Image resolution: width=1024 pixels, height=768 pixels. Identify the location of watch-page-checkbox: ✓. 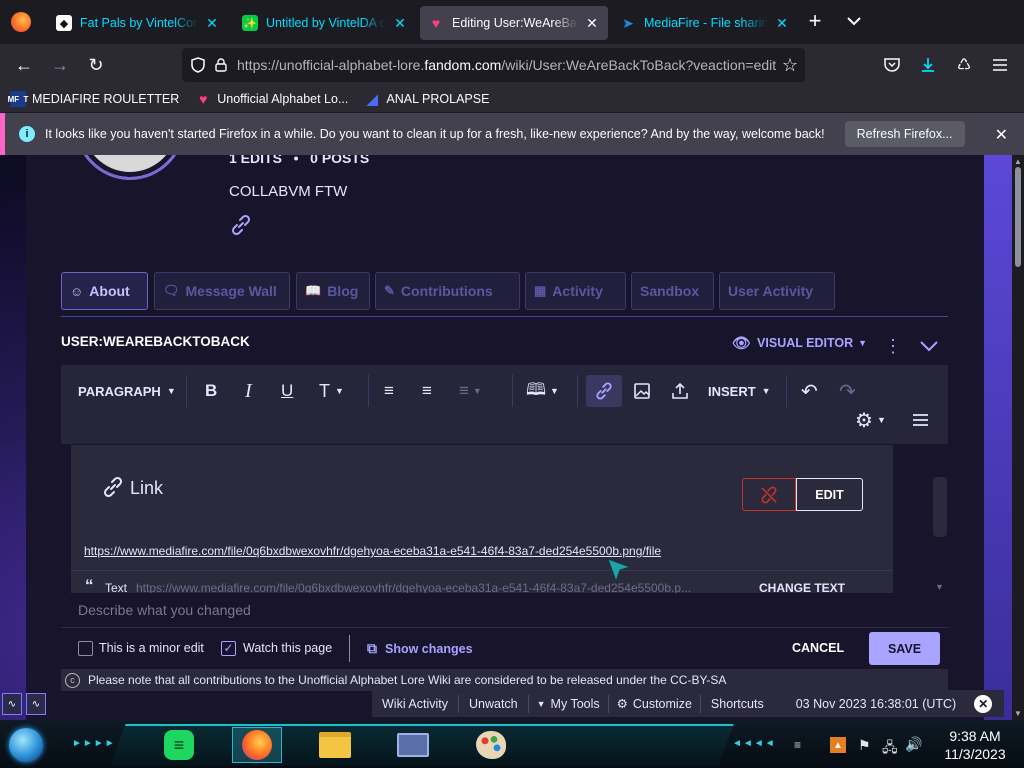
(228, 648).